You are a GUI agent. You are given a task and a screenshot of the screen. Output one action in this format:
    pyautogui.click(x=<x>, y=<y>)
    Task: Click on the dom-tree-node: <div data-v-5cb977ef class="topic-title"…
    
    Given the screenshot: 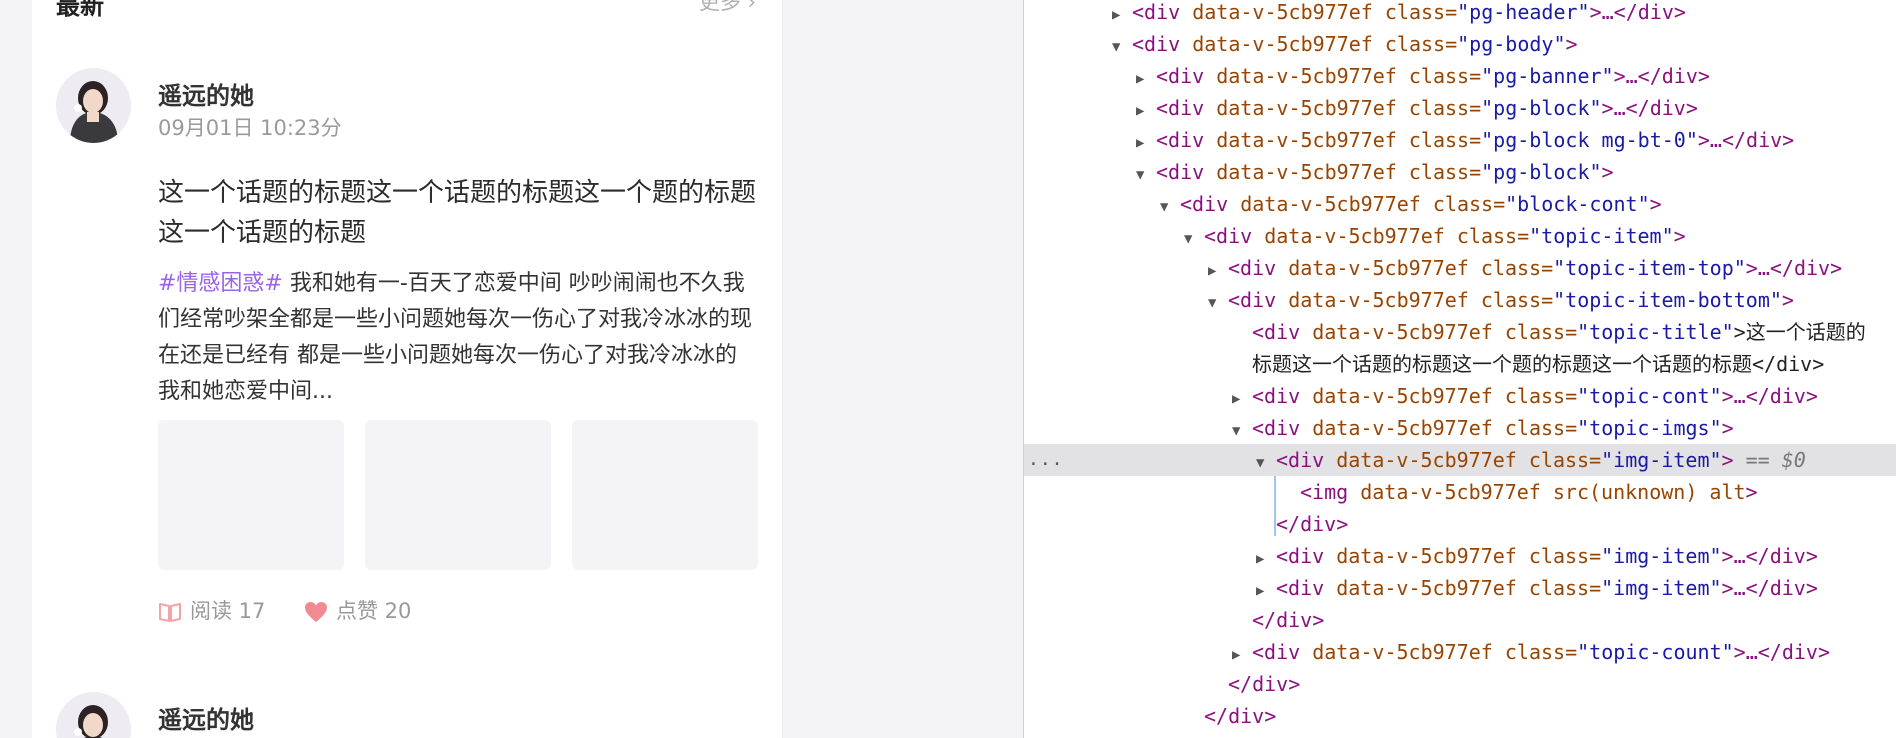 What is the action you would take?
    pyautogui.click(x=1460, y=332)
    